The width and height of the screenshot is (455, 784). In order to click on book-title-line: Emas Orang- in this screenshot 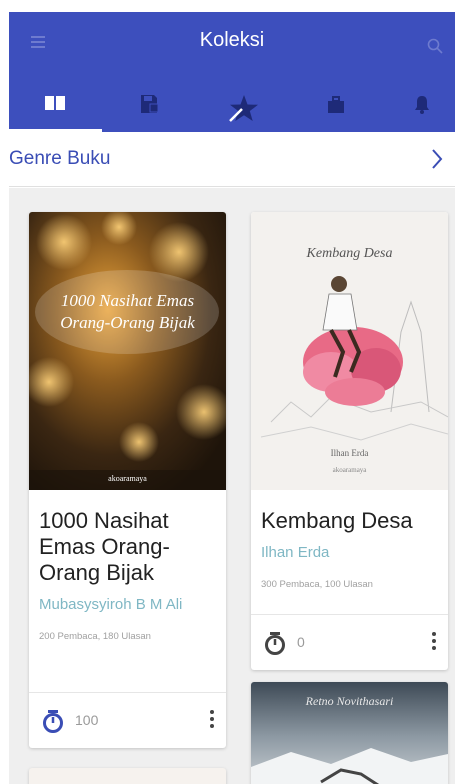, I will do `click(104, 546)`.